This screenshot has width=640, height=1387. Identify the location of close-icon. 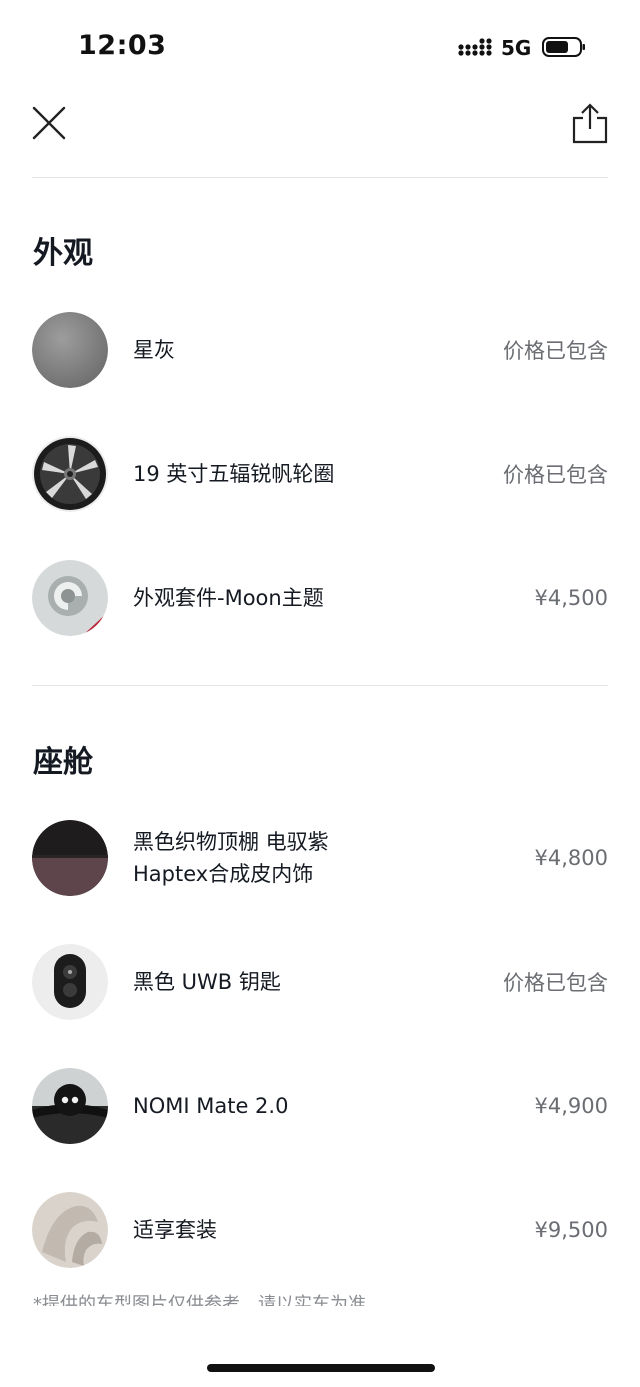
(49, 123).